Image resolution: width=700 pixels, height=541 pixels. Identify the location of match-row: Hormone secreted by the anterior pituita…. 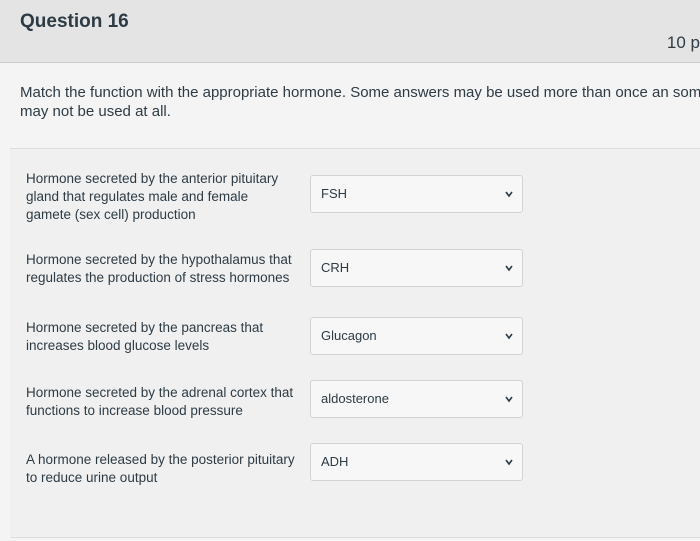
(355, 198).